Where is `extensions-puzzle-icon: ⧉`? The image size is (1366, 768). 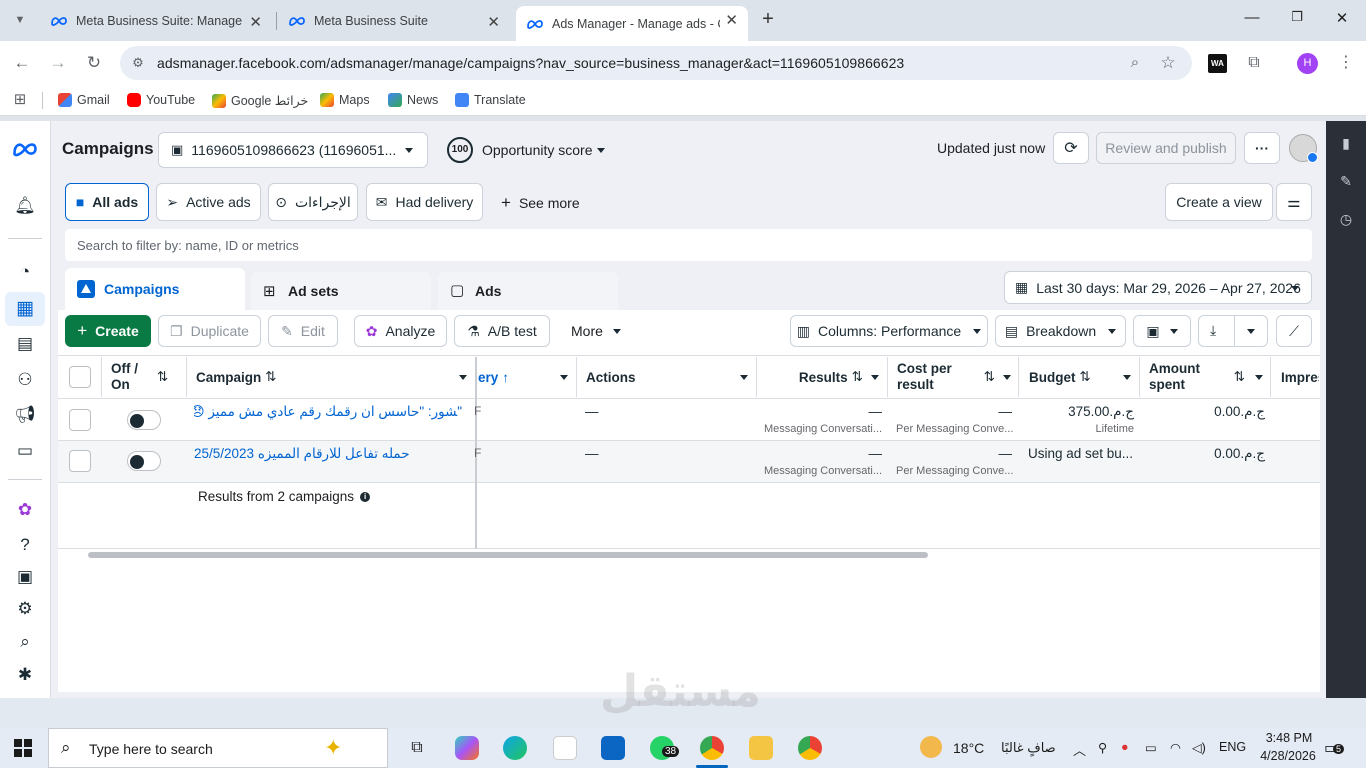 extensions-puzzle-icon: ⧉ is located at coordinates (1254, 63).